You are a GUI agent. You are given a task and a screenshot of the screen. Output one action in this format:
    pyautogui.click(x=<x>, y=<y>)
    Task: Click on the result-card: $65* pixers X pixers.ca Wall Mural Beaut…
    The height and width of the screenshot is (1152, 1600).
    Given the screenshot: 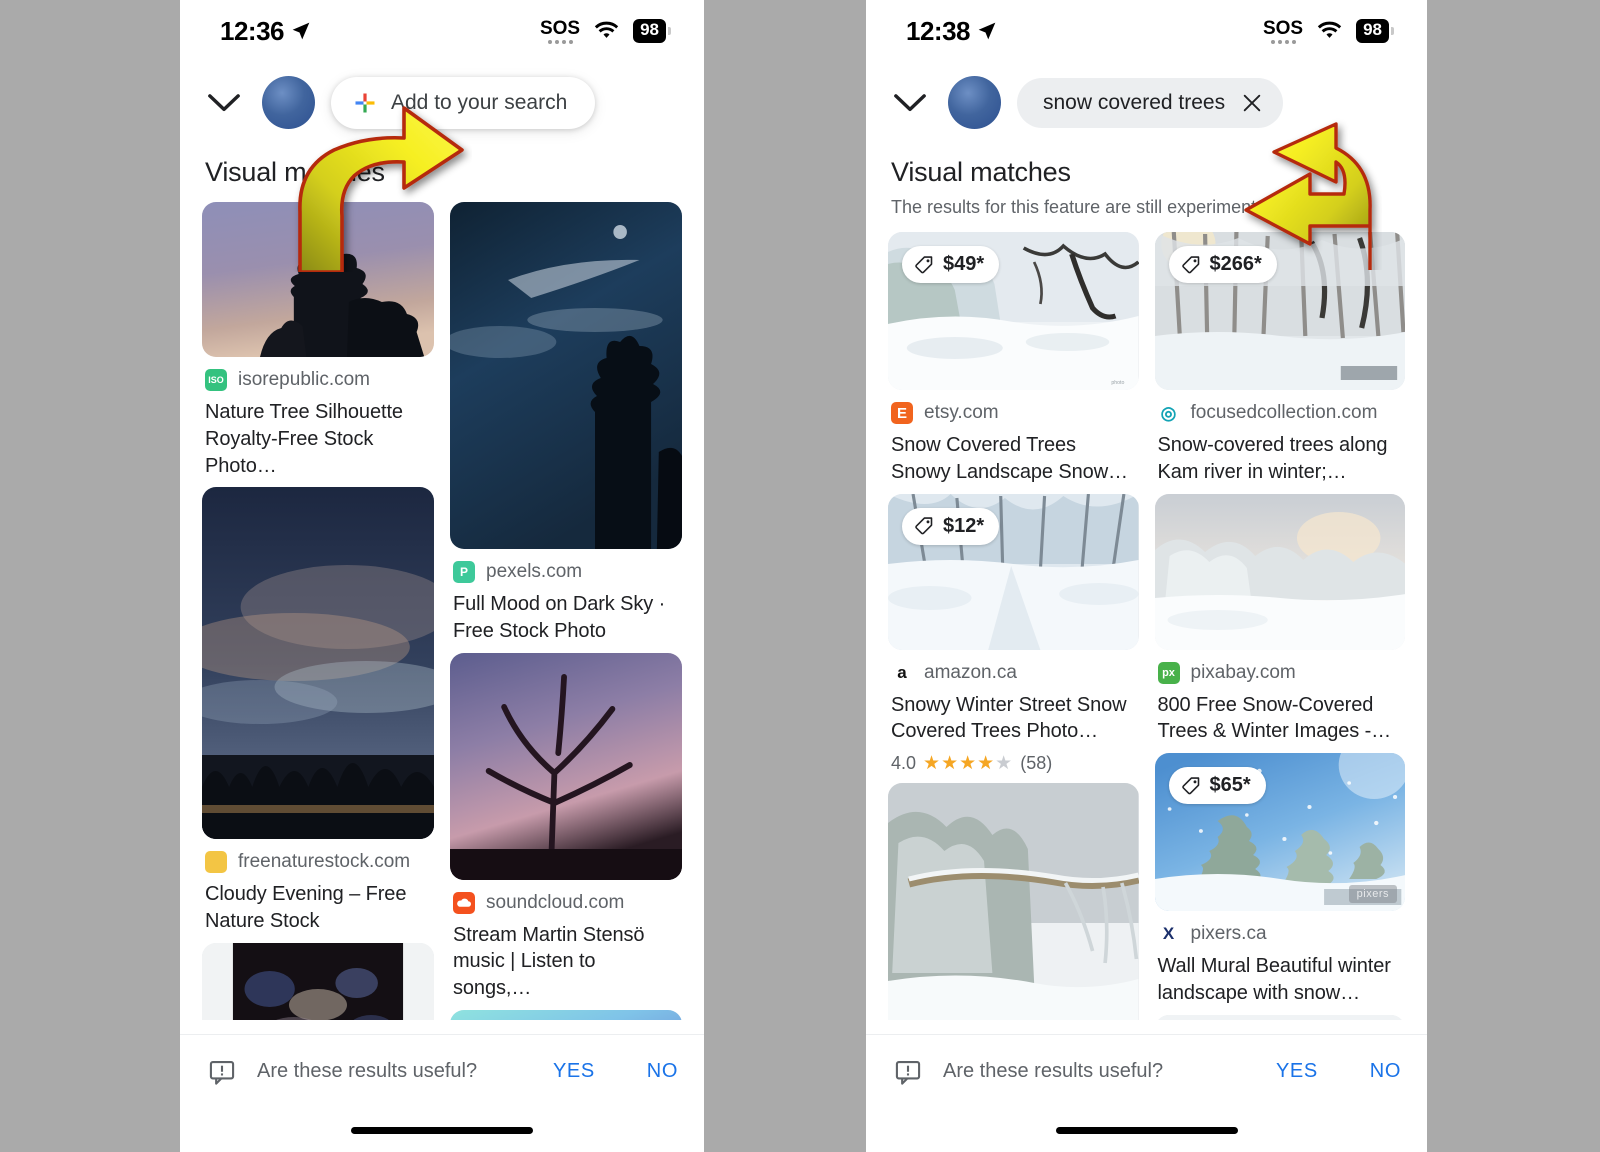 What is the action you would take?
    pyautogui.click(x=1280, y=880)
    